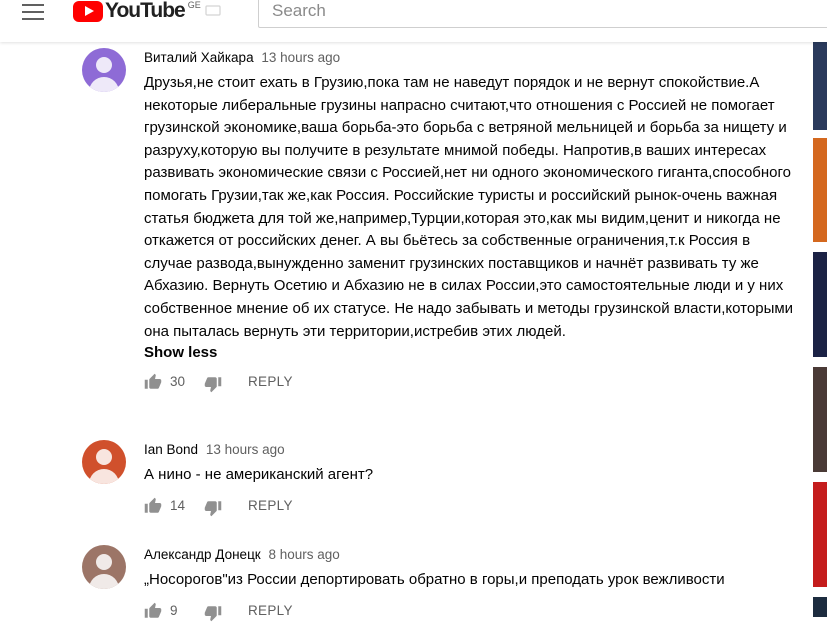 This screenshot has width=827, height=626. I want to click on like-count: 9, so click(174, 610).